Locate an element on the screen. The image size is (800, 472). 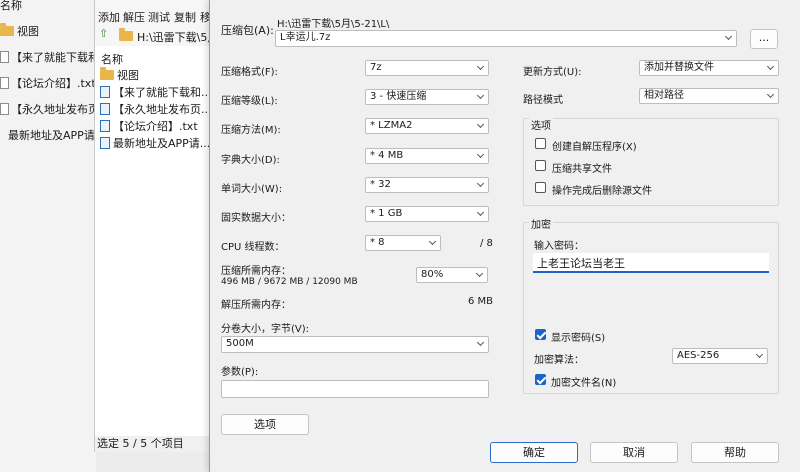
show-password-checkbox is located at coordinates (540, 334).